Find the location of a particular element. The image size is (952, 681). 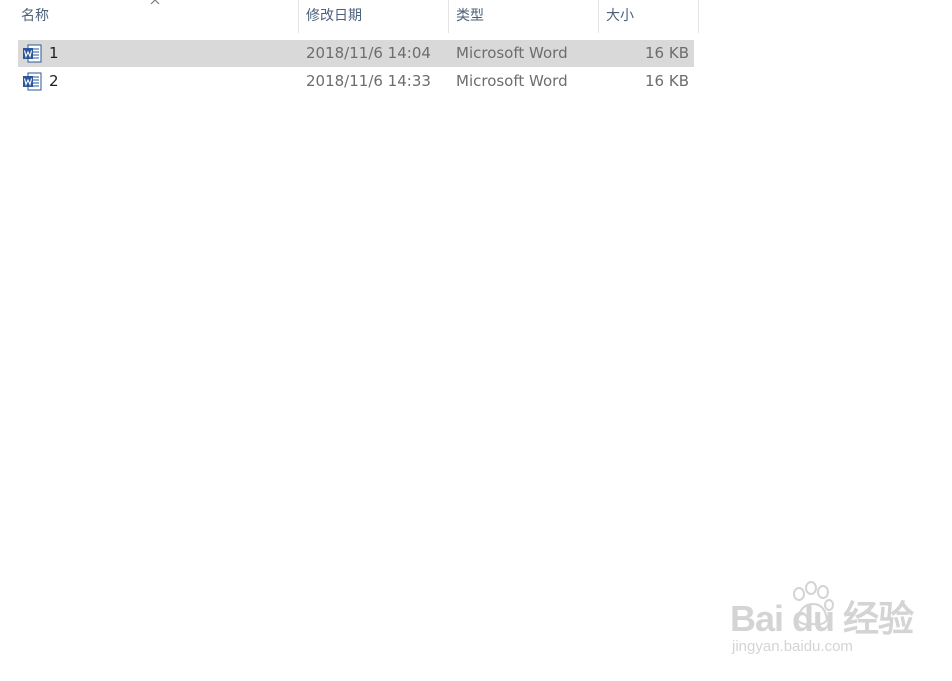

baidu-jingyan-watermark: Bai du 经验 jingyan.baidu.com is located at coordinates (830, 622).